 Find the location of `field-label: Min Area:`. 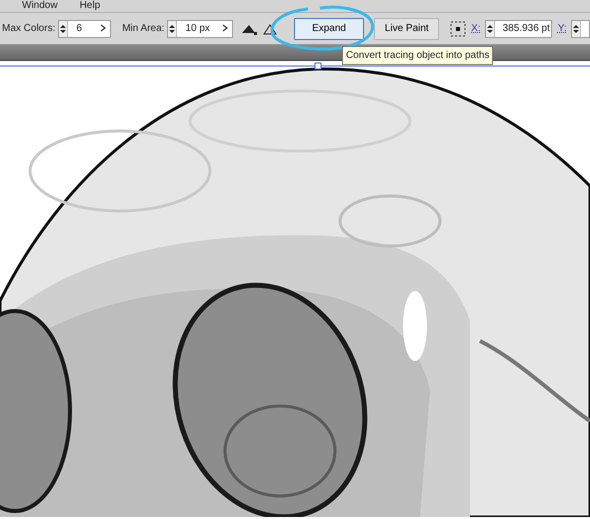

field-label: Min Area: is located at coordinates (143, 29).